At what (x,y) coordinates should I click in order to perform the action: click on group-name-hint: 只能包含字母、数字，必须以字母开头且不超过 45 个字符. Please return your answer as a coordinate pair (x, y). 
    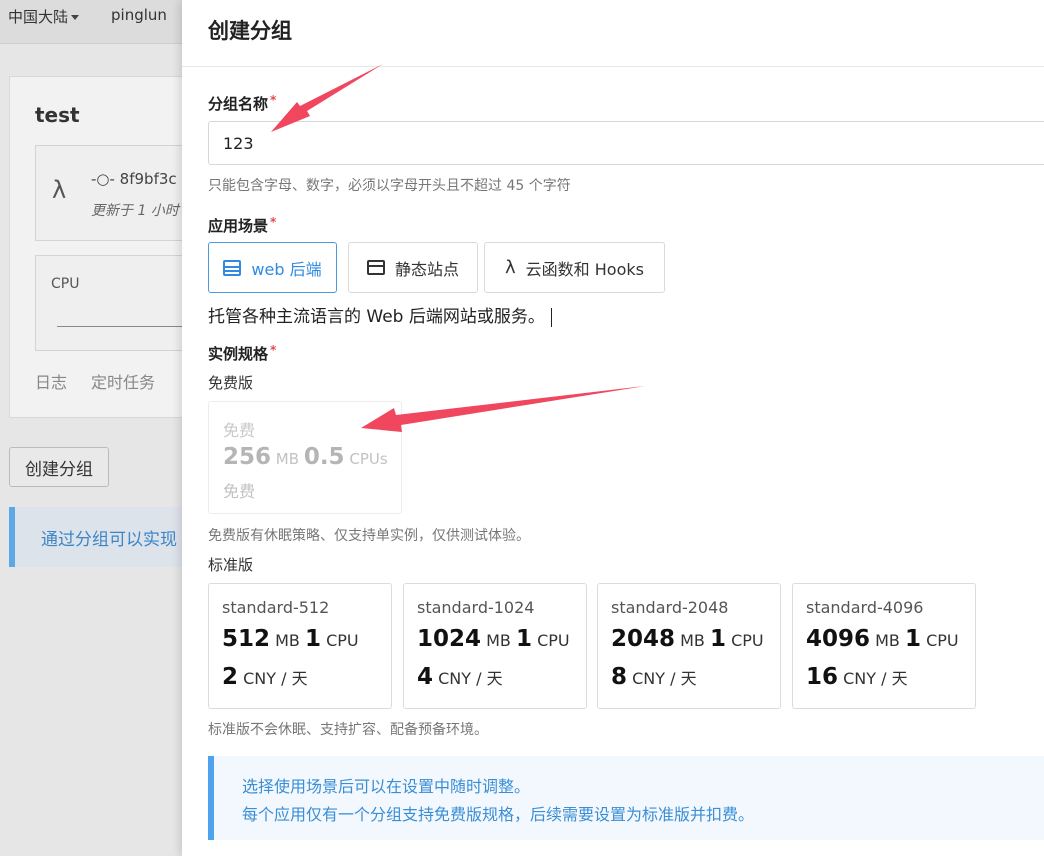
    Looking at the image, I should click on (389, 186).